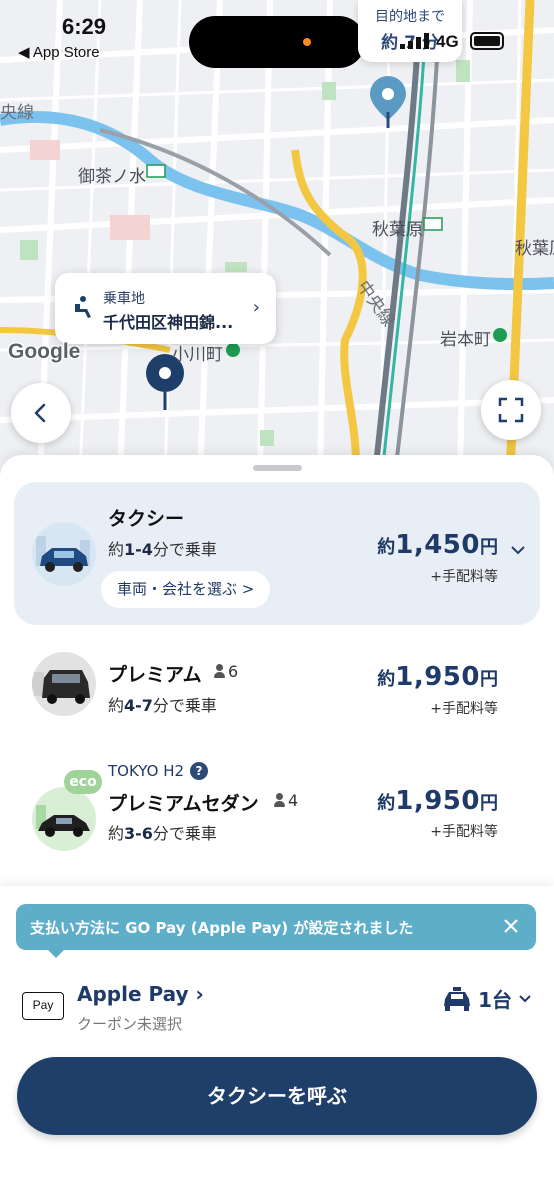 The height and width of the screenshot is (1200, 554). Describe the element at coordinates (277, 42) in the screenshot. I see `dynamic-island` at that location.